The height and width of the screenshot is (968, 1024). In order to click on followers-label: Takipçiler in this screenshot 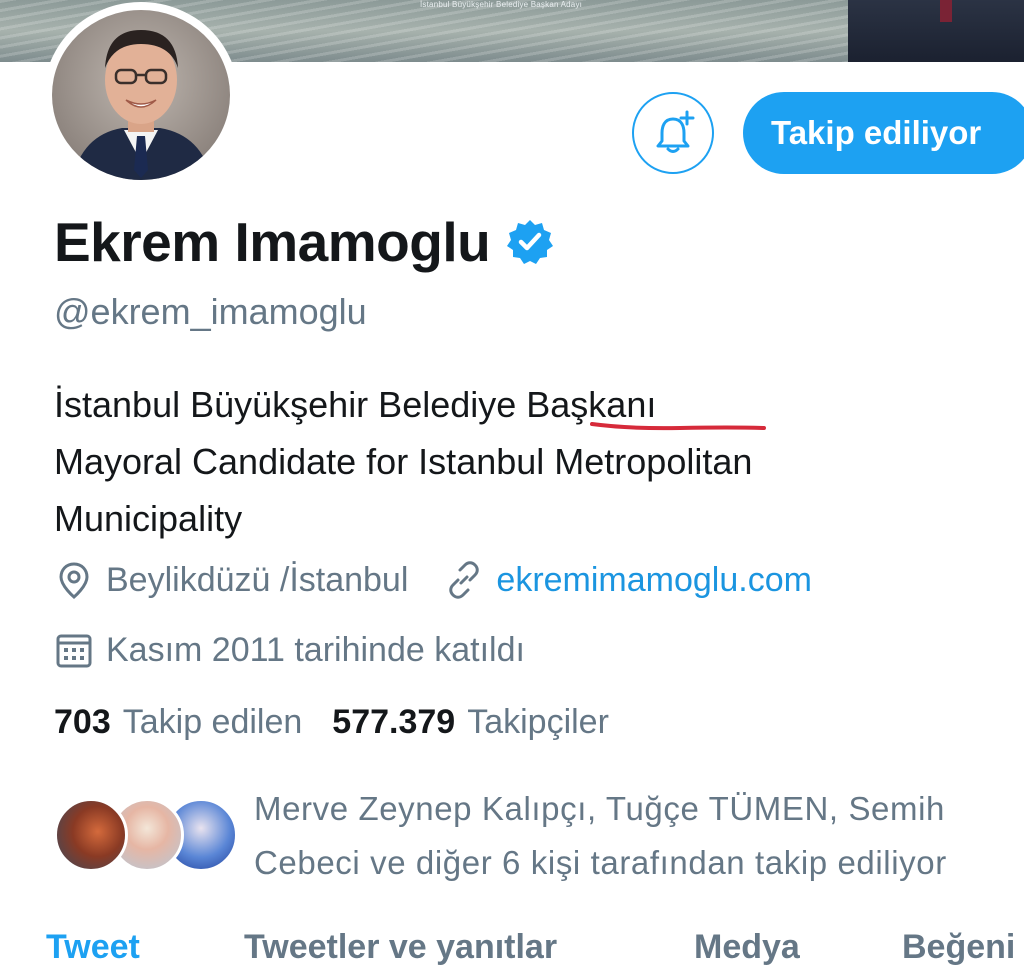, I will do `click(538, 722)`.